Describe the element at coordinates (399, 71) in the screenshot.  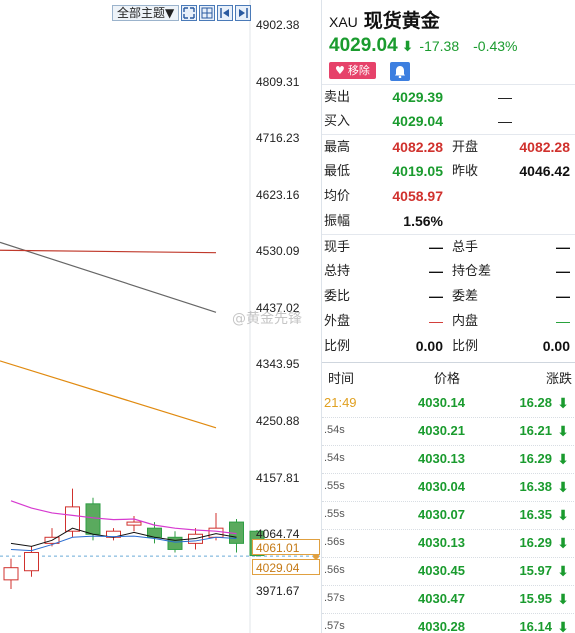
I see `alert-button` at that location.